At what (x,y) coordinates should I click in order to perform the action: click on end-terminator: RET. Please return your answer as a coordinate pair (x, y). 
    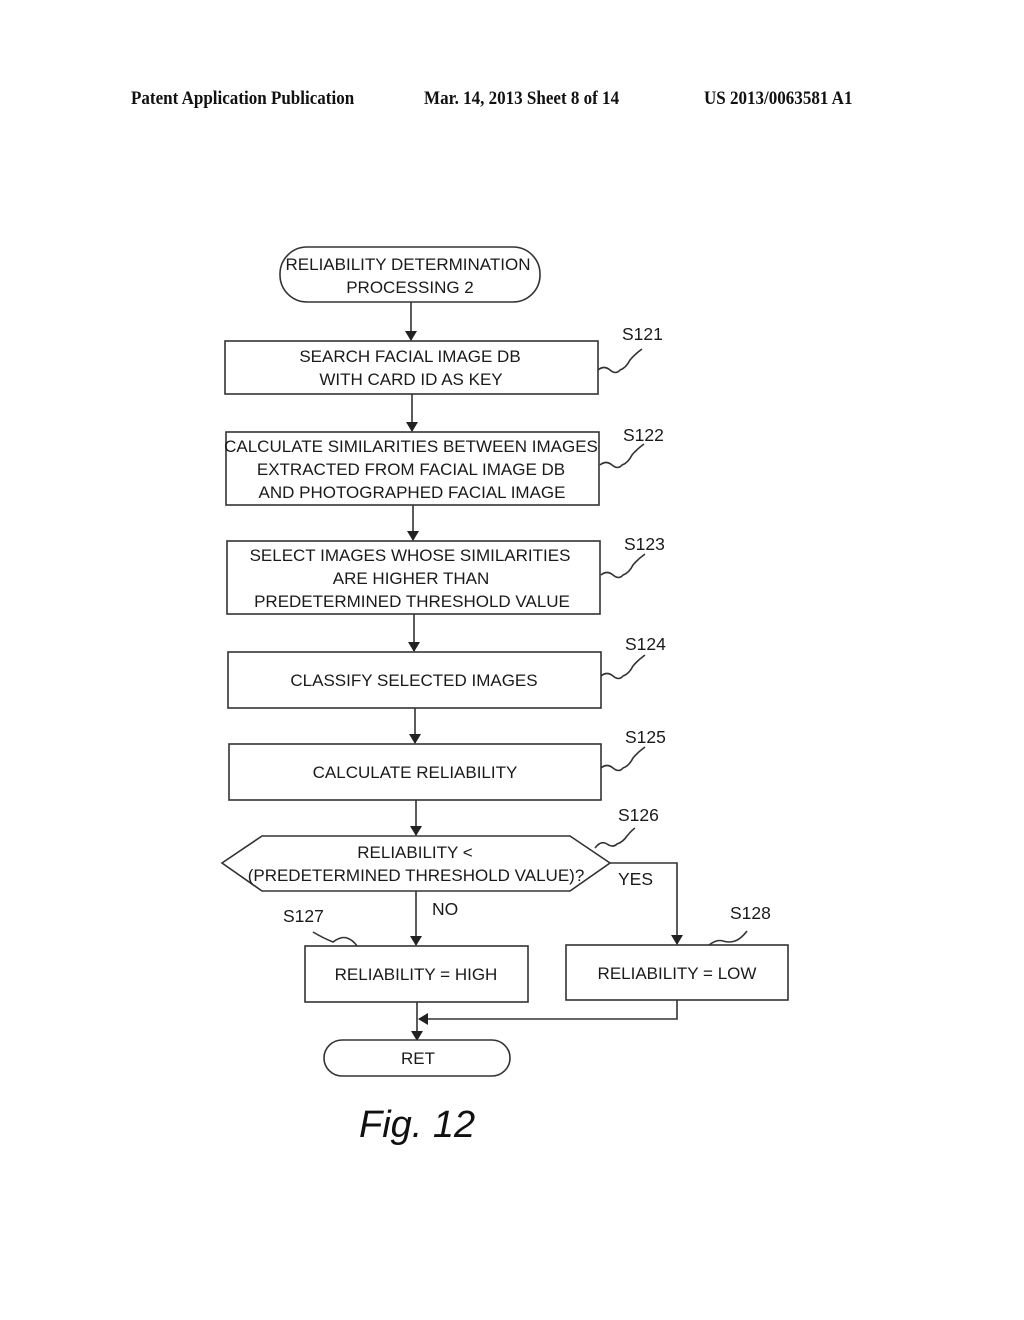
    Looking at the image, I should click on (417, 1058).